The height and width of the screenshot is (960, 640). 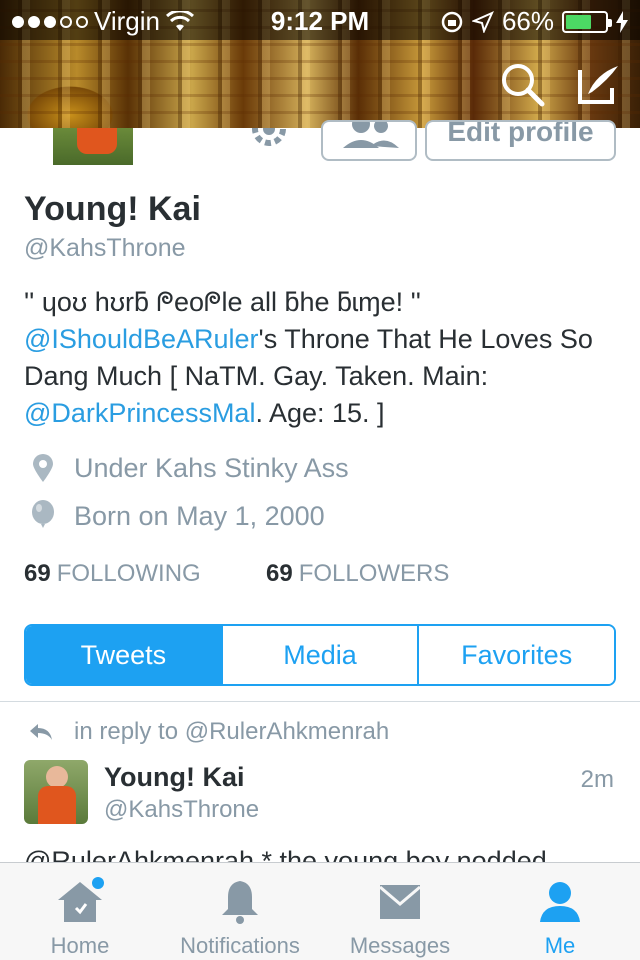 What do you see at coordinates (520, 133) in the screenshot?
I see `edit-profile-label: Edit profile` at bounding box center [520, 133].